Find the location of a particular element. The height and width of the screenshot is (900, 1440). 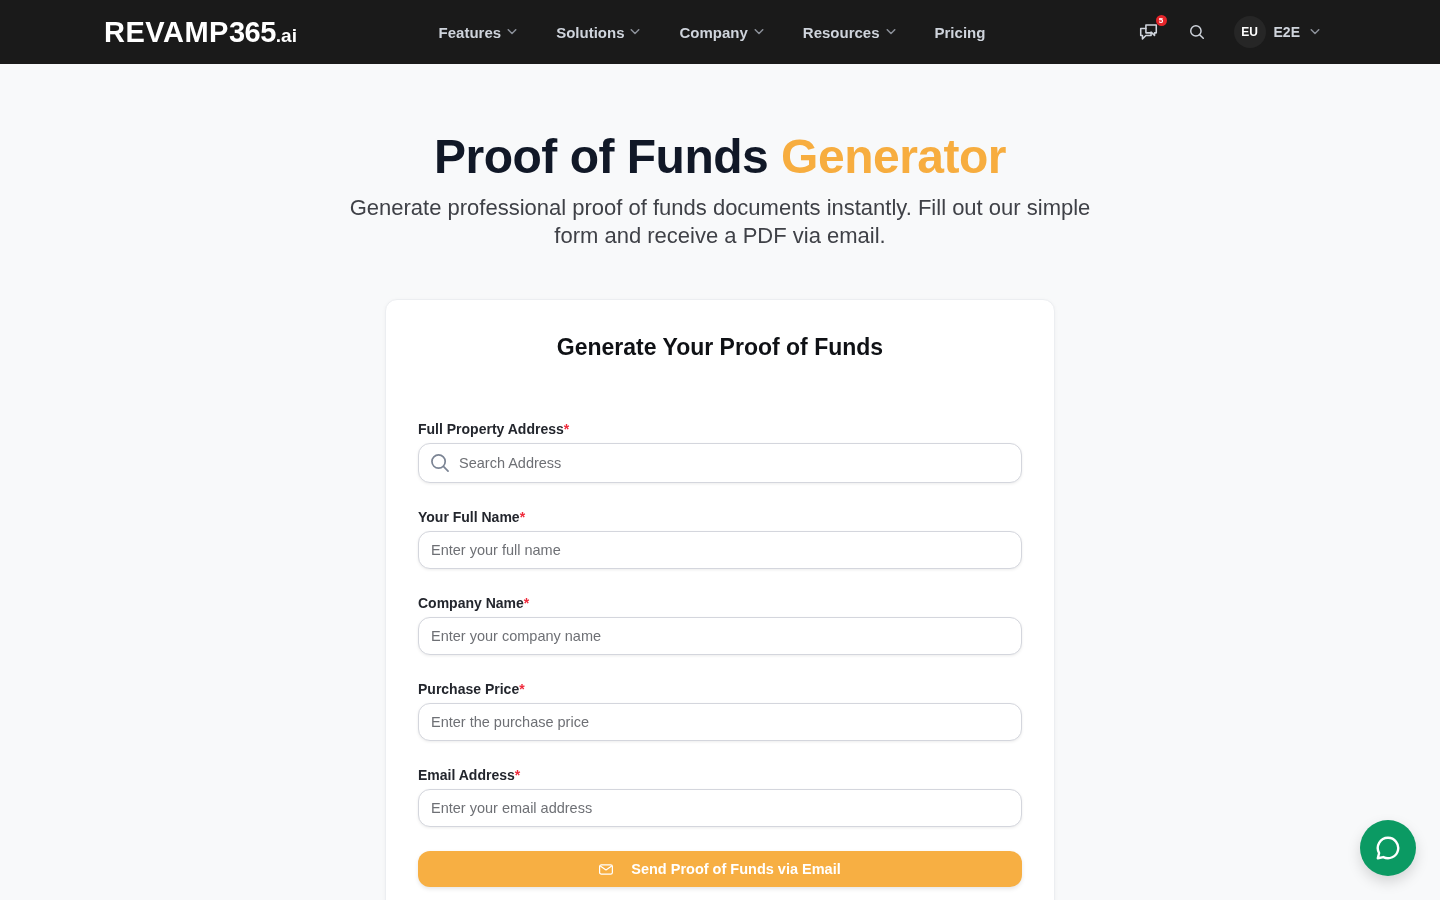

text-input-field: Enter your company name is located at coordinates (720, 636).